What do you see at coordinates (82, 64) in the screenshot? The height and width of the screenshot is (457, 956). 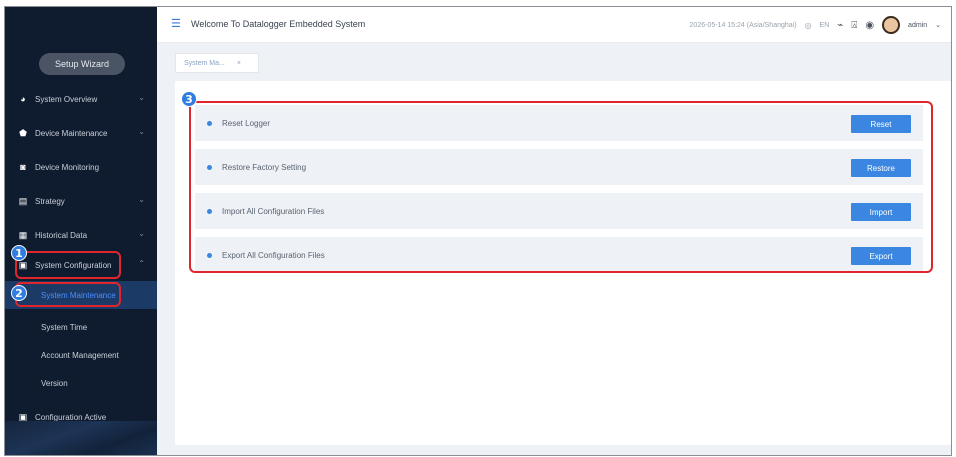 I see `setup-wizard-button: Setup Wizard` at bounding box center [82, 64].